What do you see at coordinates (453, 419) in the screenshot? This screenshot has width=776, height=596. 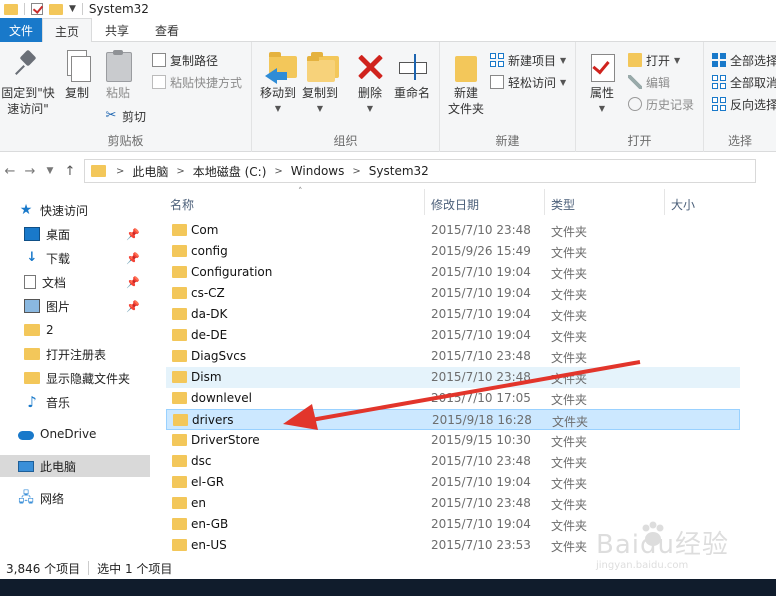 I see `table-row: drivers 2015/9/18 16:28 文件夹` at bounding box center [453, 419].